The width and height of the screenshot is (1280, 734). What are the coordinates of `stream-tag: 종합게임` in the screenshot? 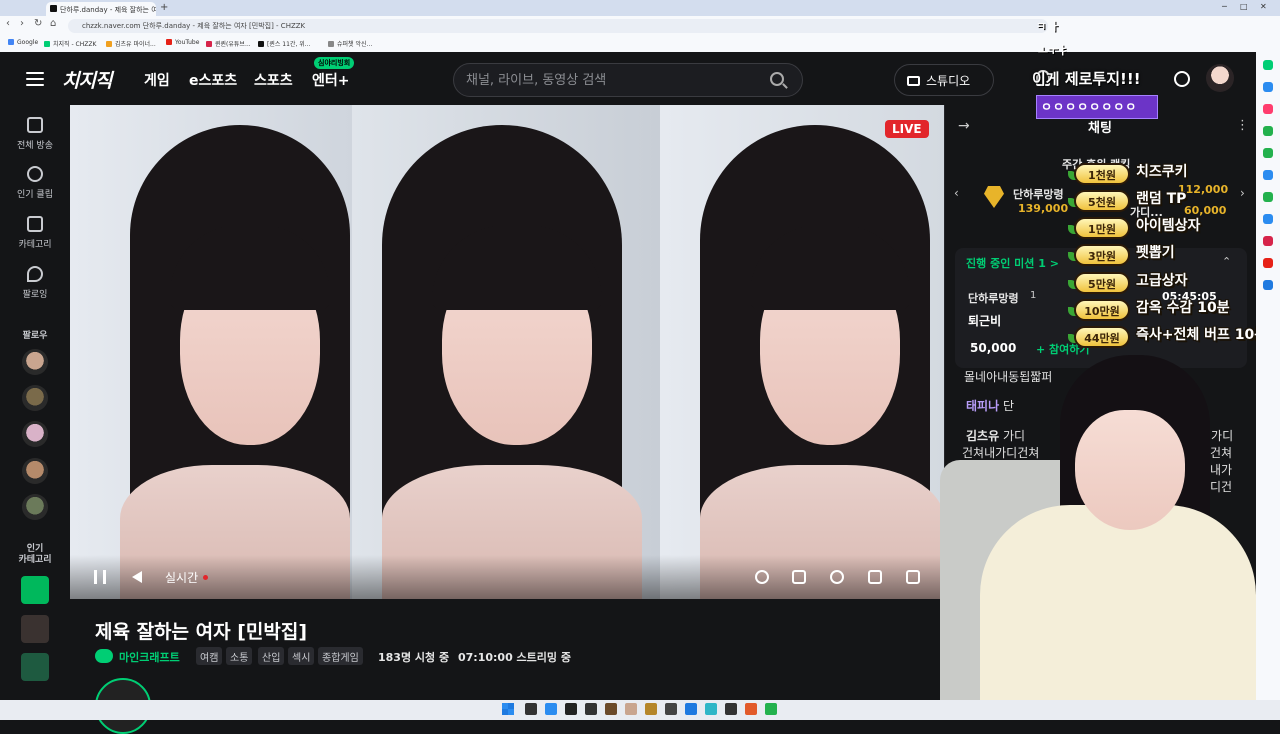 It's located at (340, 656).